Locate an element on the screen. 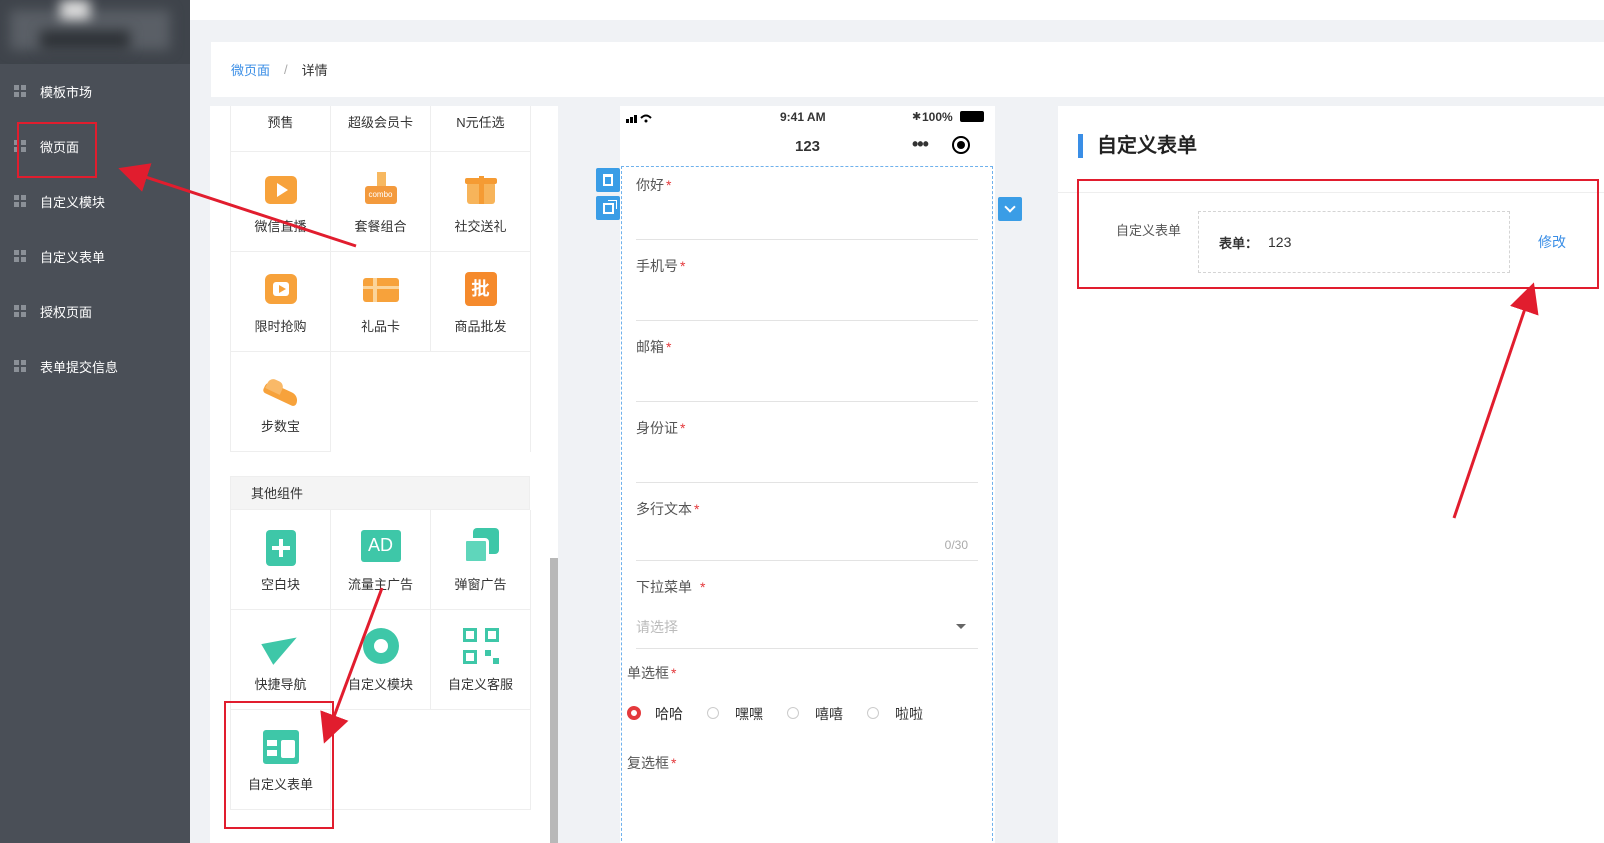 The image size is (1604, 843). arrow-to-settings is located at coordinates (1495, 400).